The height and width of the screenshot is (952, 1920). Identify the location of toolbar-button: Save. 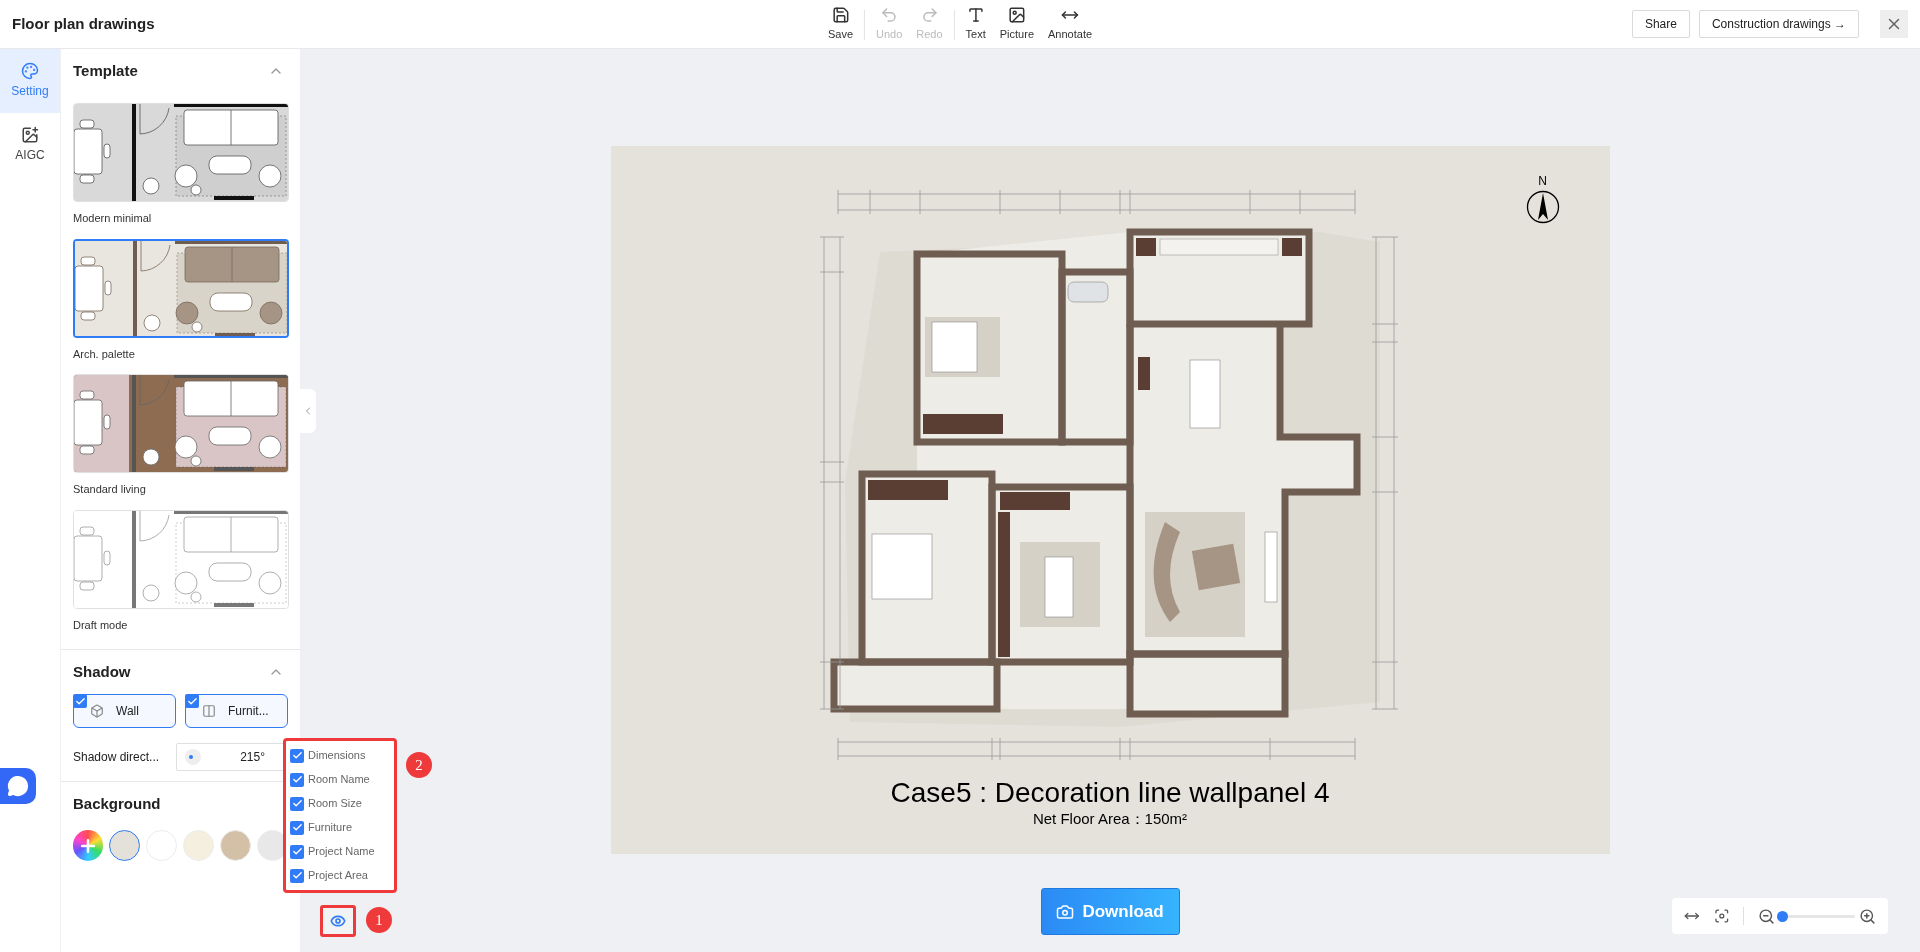
(840, 24).